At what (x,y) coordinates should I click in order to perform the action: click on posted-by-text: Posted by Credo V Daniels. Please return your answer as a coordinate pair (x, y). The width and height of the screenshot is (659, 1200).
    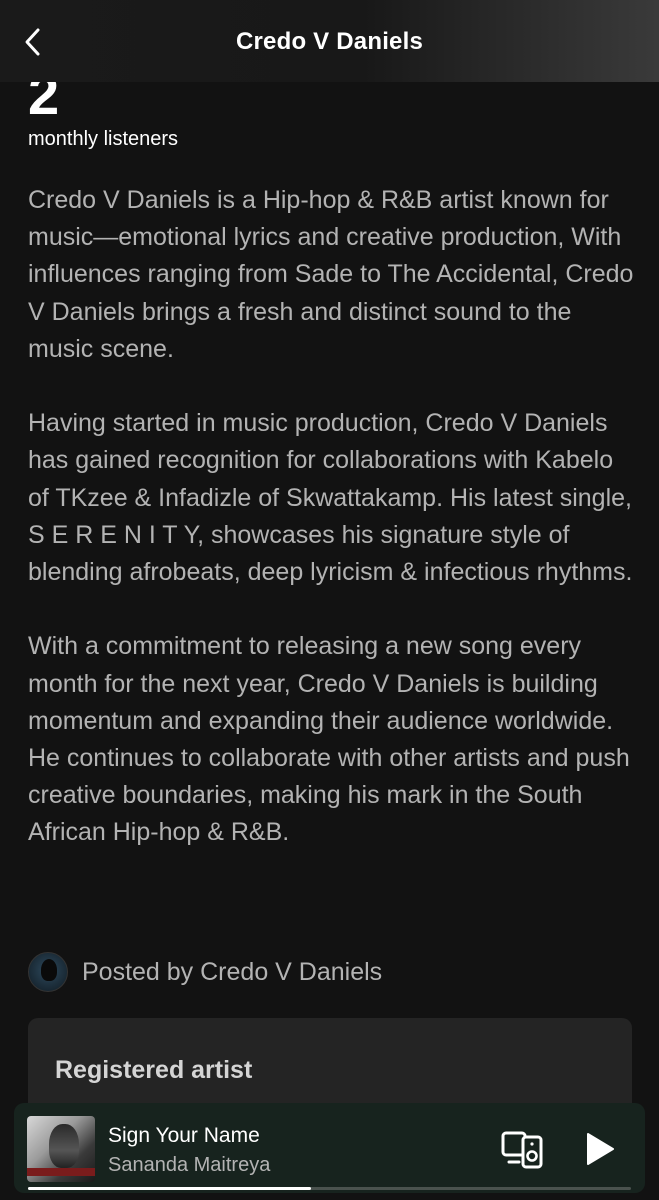
    Looking at the image, I should click on (232, 971).